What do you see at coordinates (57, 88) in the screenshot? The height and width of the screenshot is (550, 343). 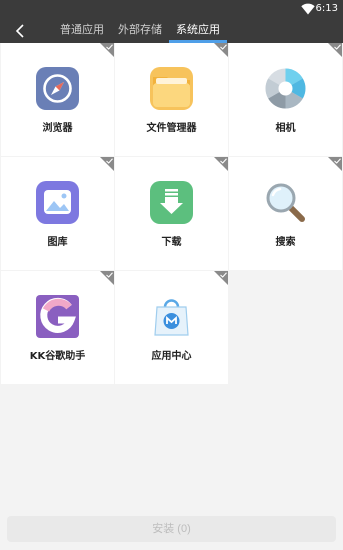 I see `compass-icon` at bounding box center [57, 88].